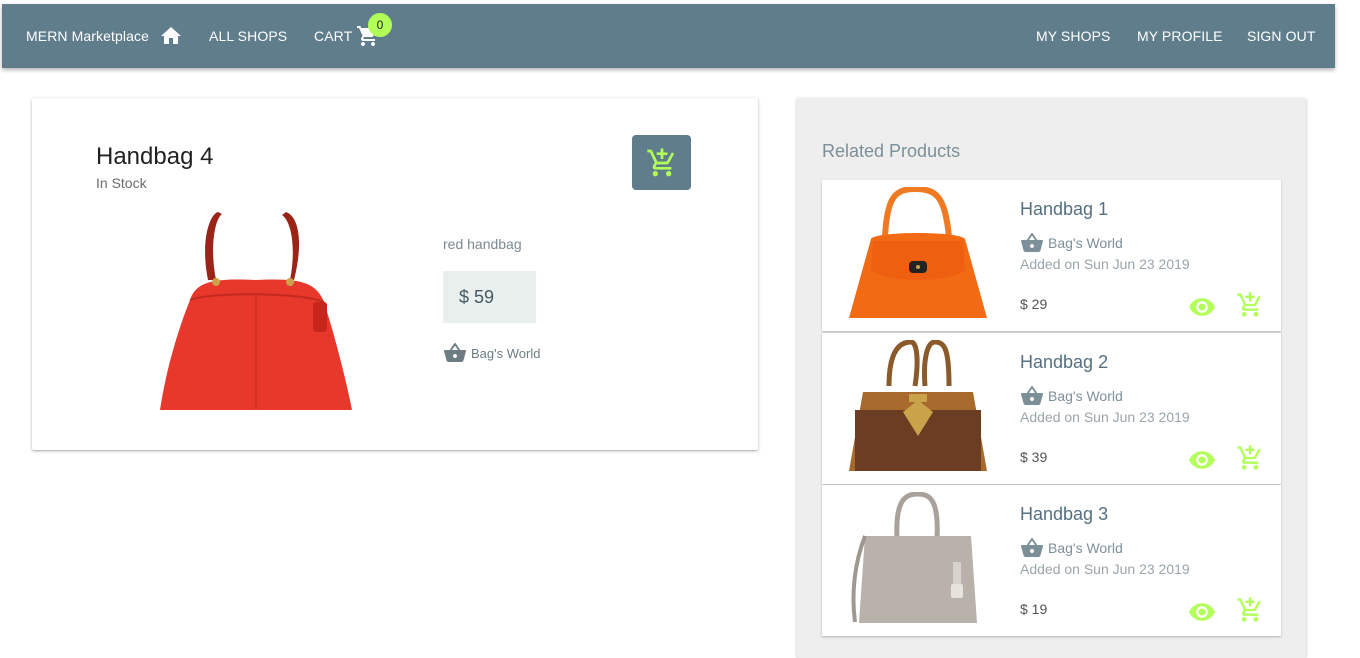 This screenshot has height=658, width=1360. What do you see at coordinates (891, 151) in the screenshot?
I see `related-products-heading: Related Products` at bounding box center [891, 151].